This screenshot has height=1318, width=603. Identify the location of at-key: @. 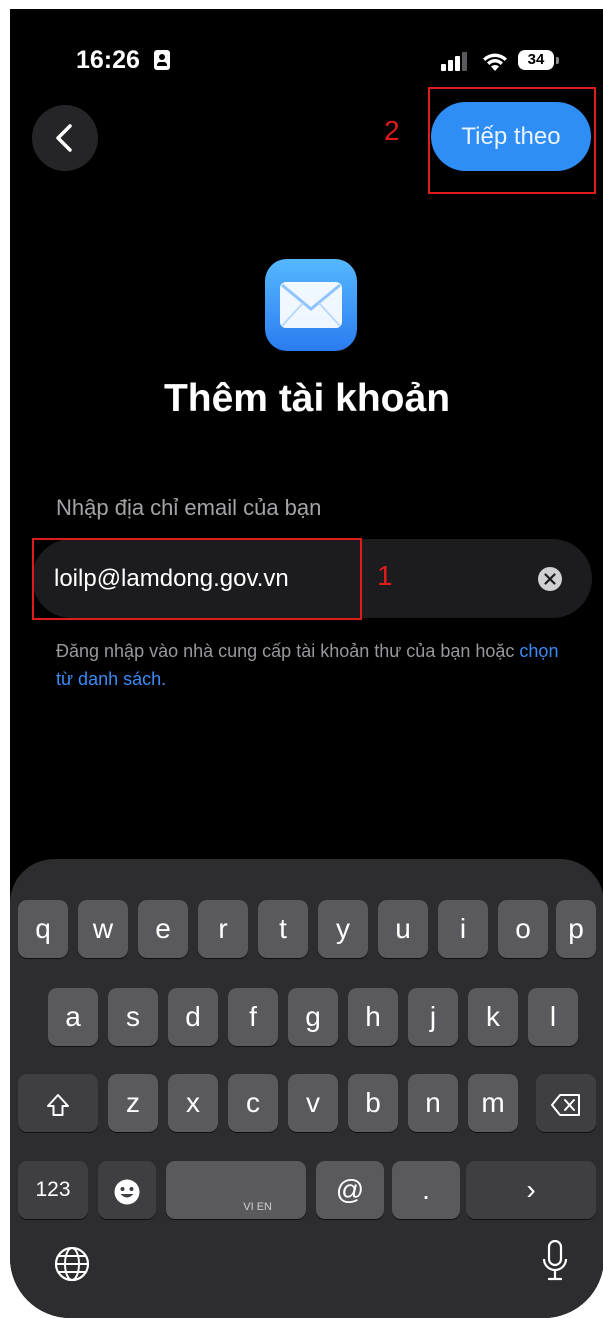
(350, 1190).